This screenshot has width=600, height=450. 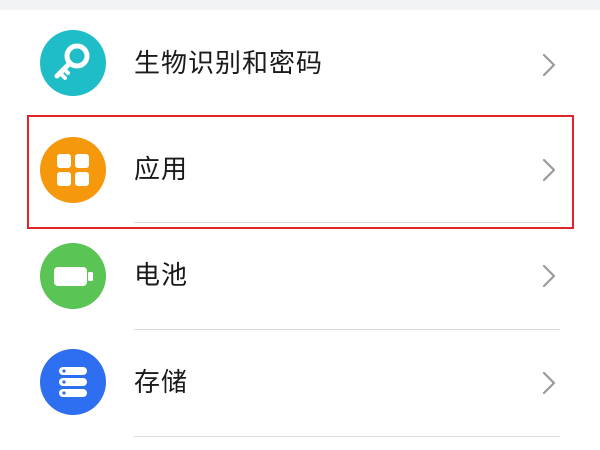 What do you see at coordinates (73, 276) in the screenshot?
I see `battery-icon` at bounding box center [73, 276].